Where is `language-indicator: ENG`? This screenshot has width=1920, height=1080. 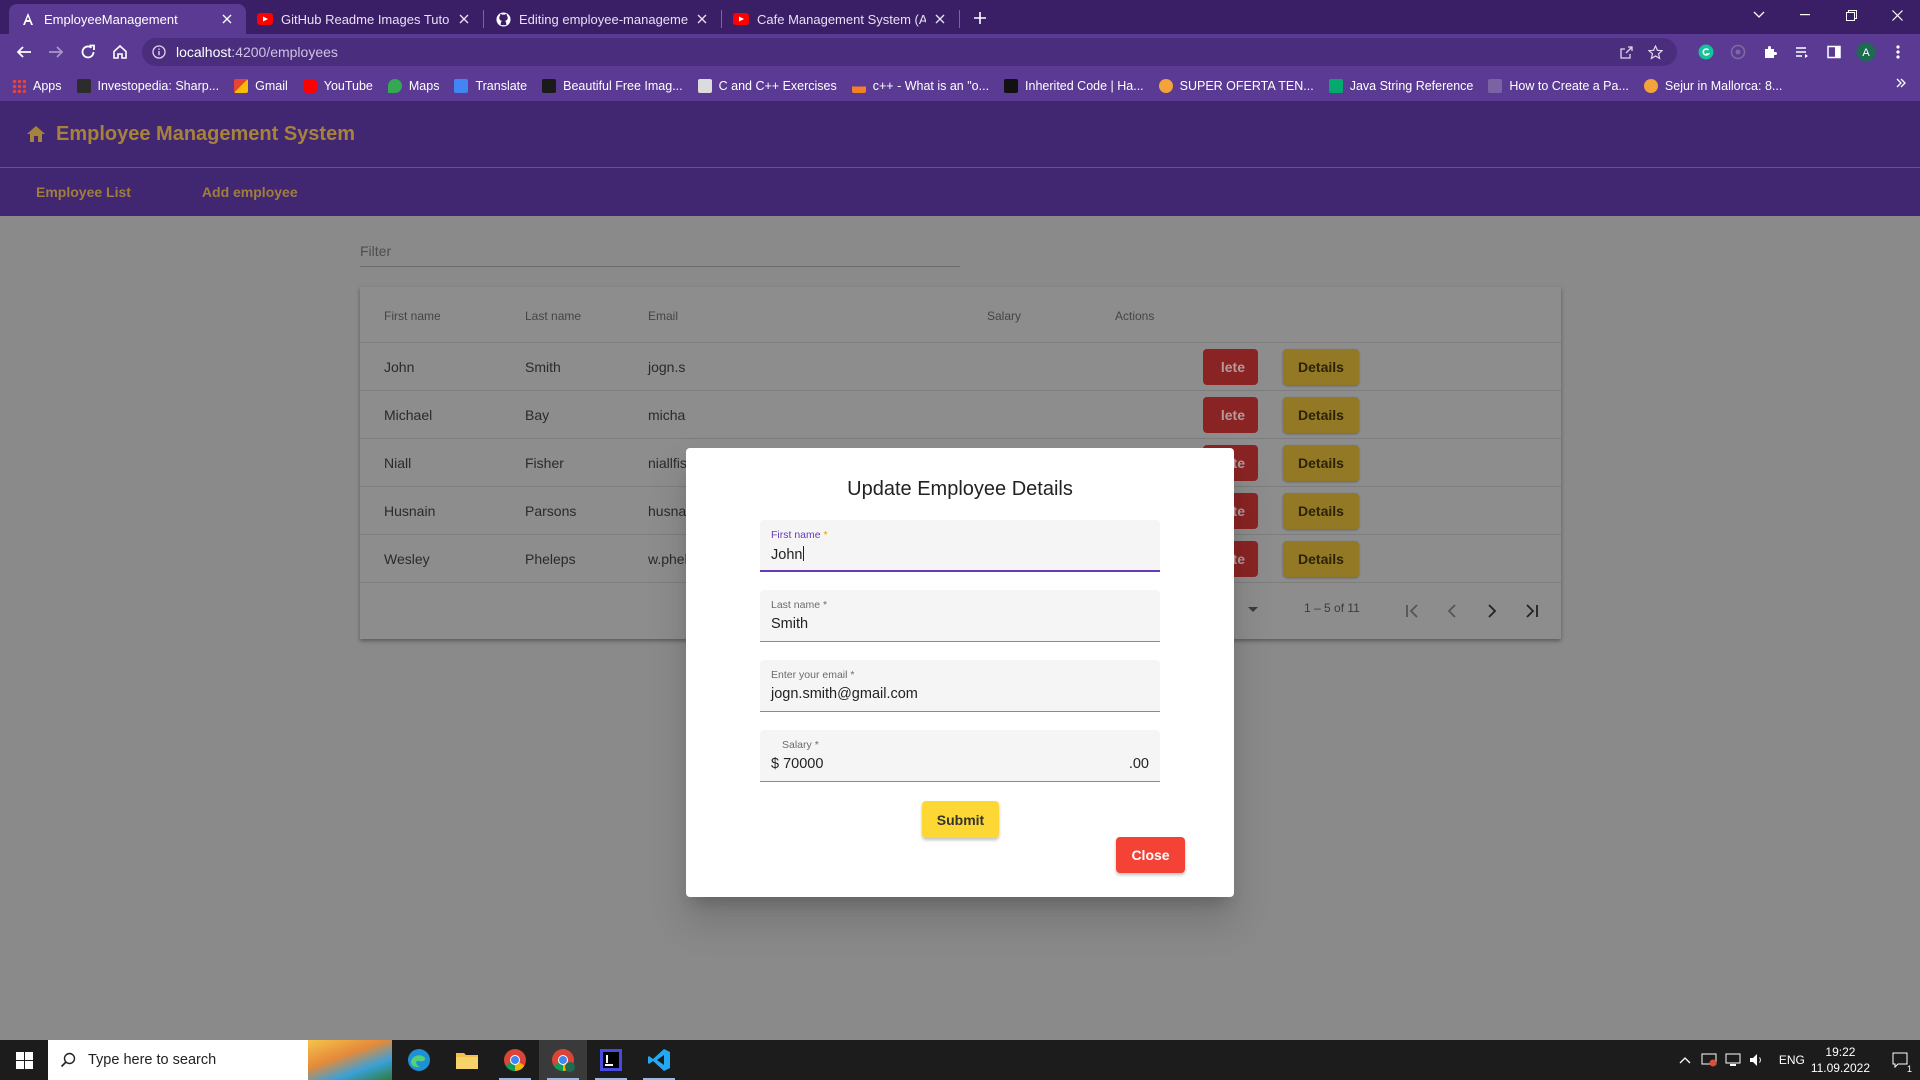
language-indicator: ENG is located at coordinates (1792, 1060).